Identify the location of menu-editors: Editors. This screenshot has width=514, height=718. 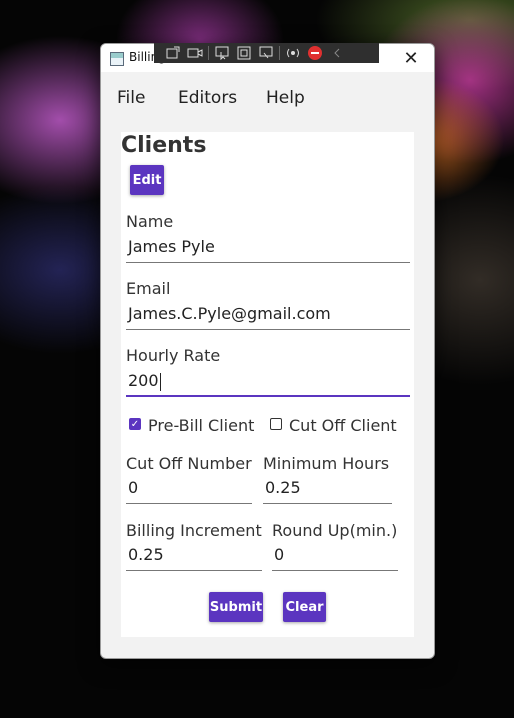
(207, 98).